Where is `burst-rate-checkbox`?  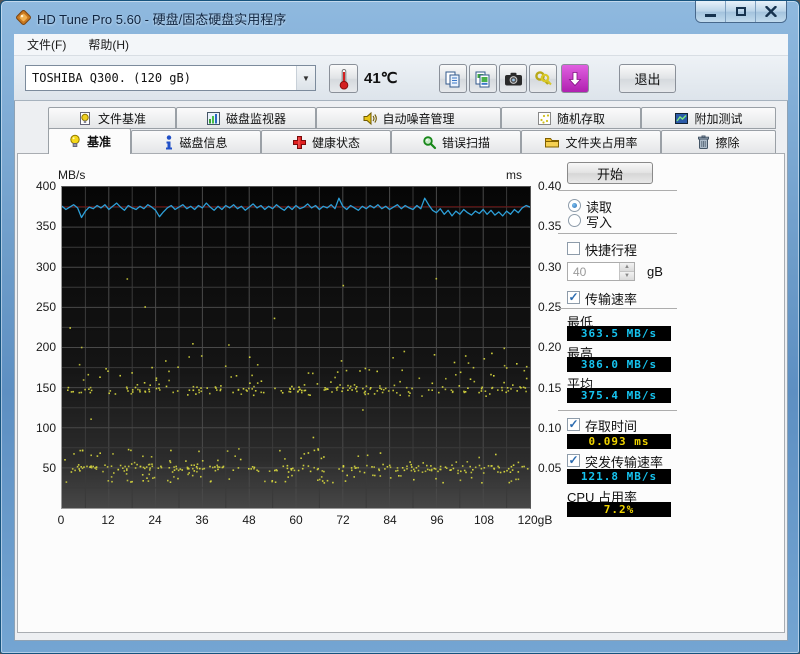 burst-rate-checkbox is located at coordinates (573, 460).